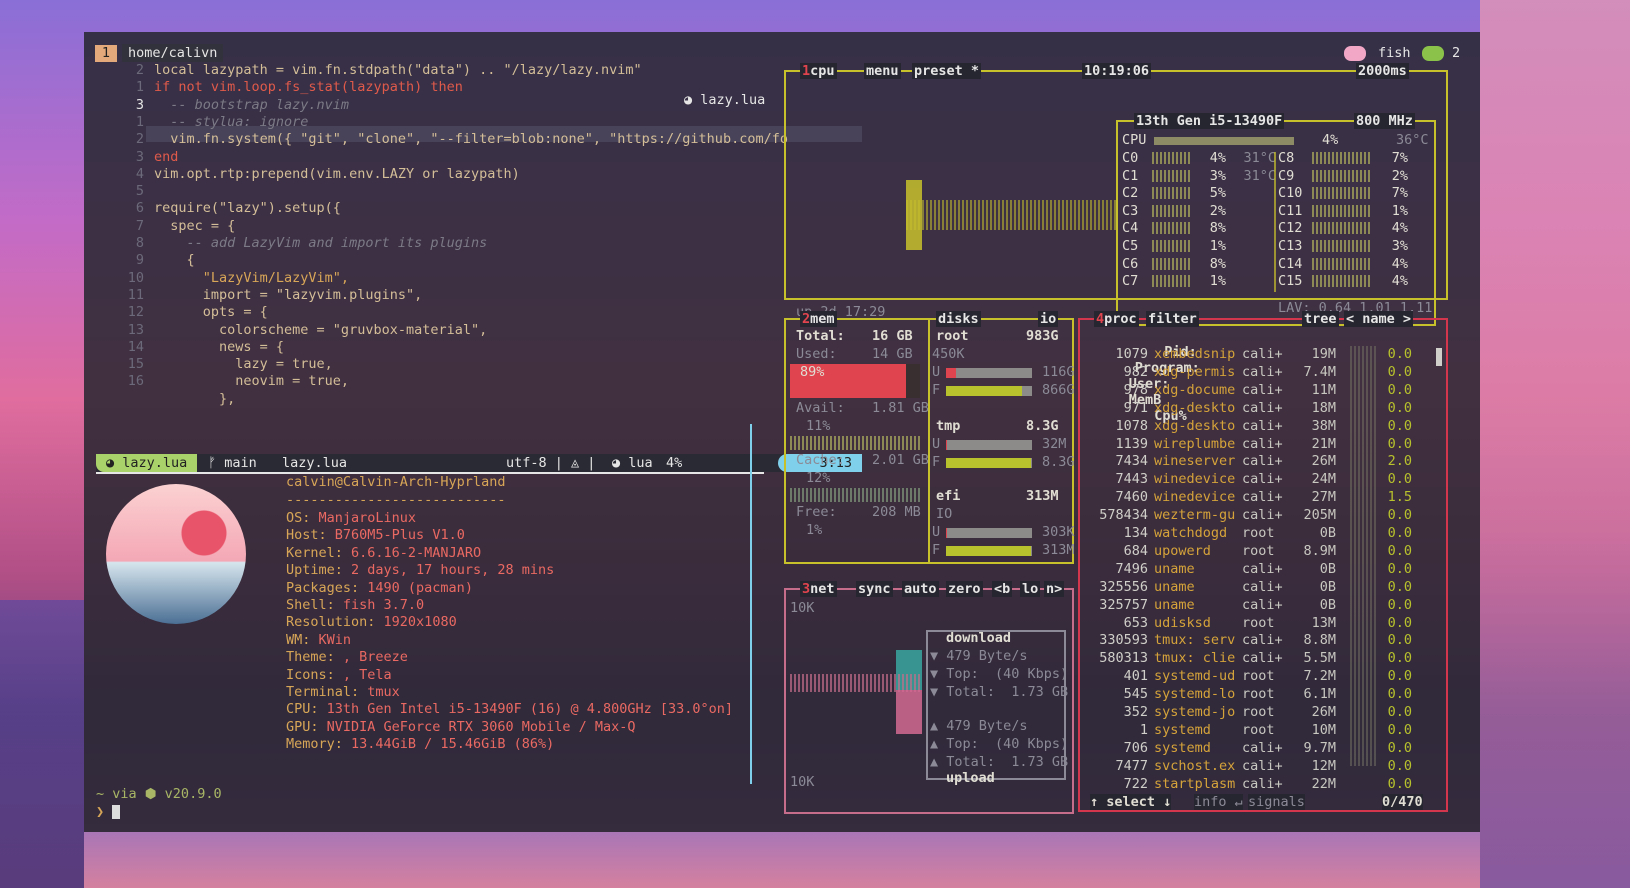  Describe the element at coordinates (173, 53) in the screenshot. I see `tmux-tab-path: home/calivn` at that location.